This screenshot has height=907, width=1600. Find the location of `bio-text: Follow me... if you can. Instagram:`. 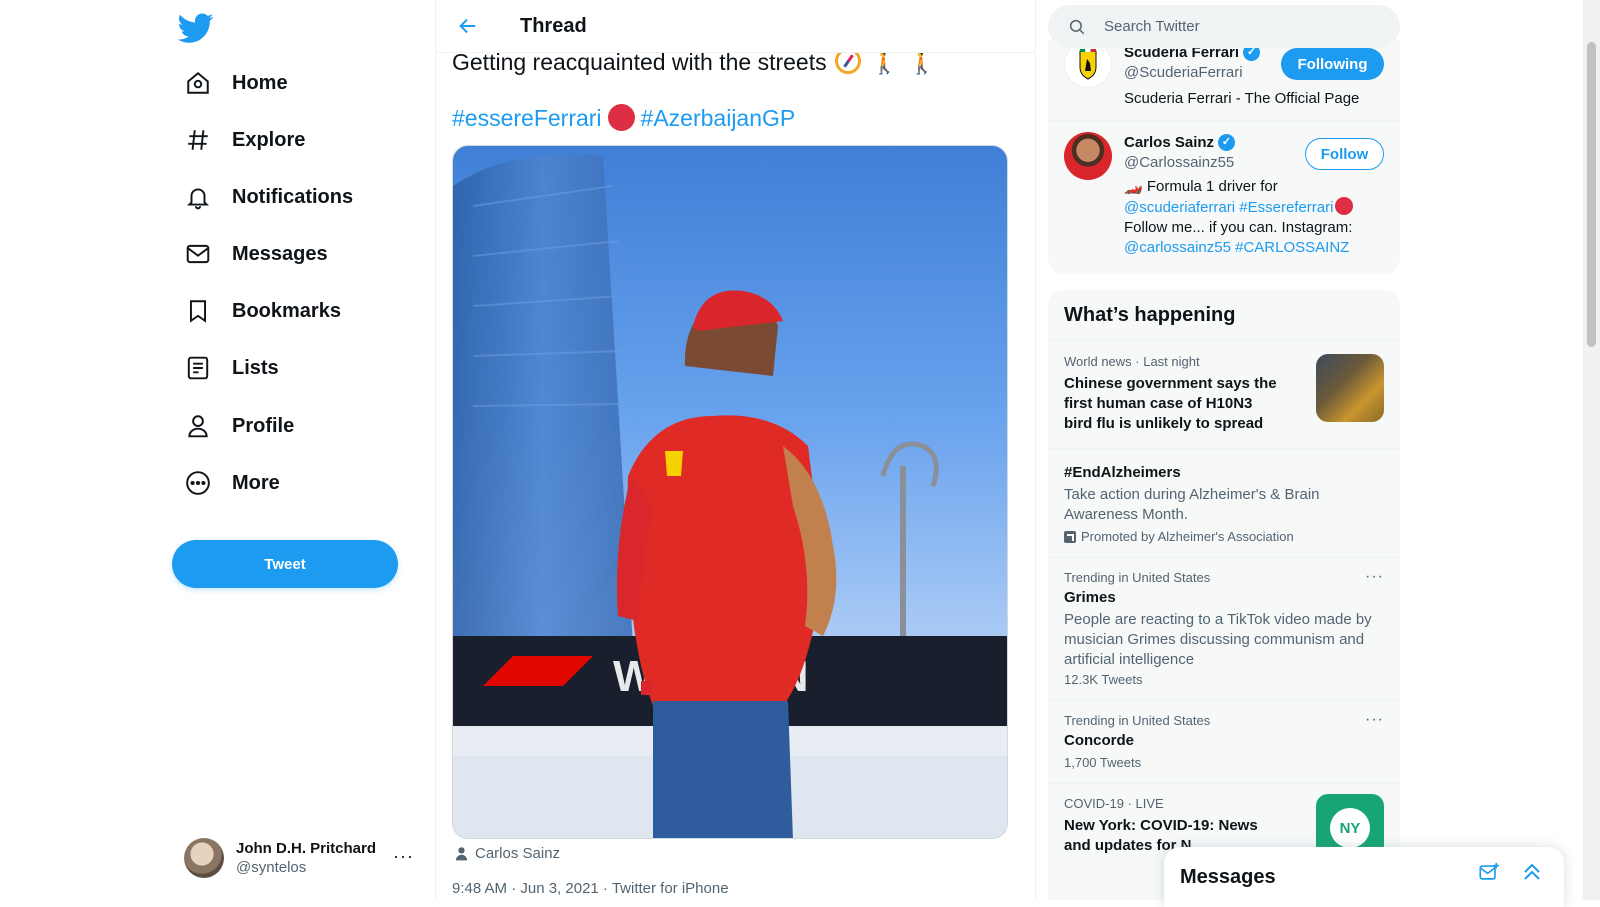

bio-text: Follow me... if you can. Instagram: is located at coordinates (1238, 227).